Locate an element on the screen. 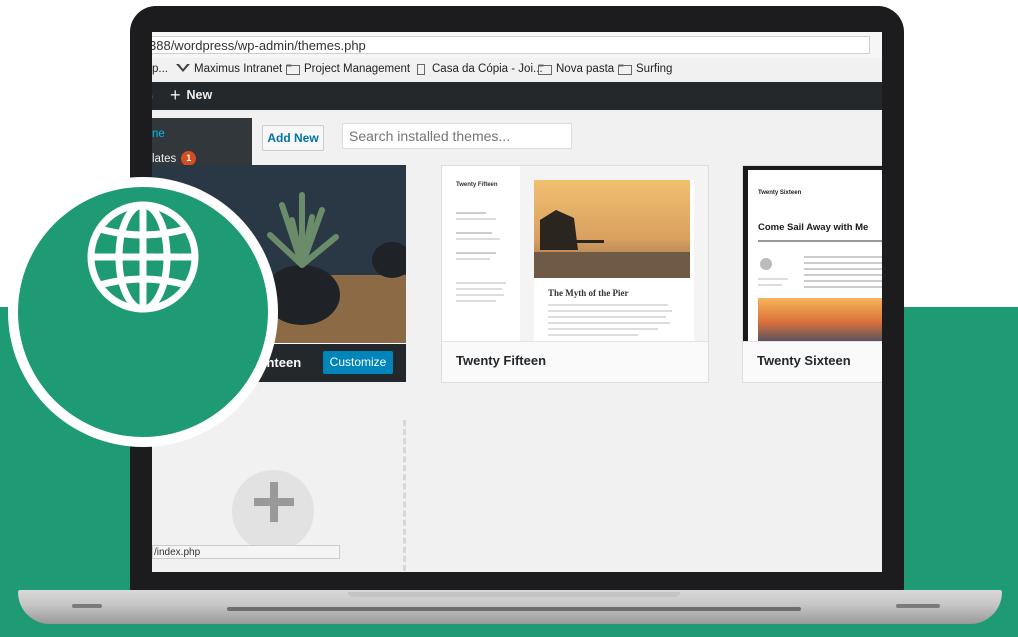 This screenshot has height=637, width=1018. theme-card-footer: Twenty Fifteen is located at coordinates (575, 361).